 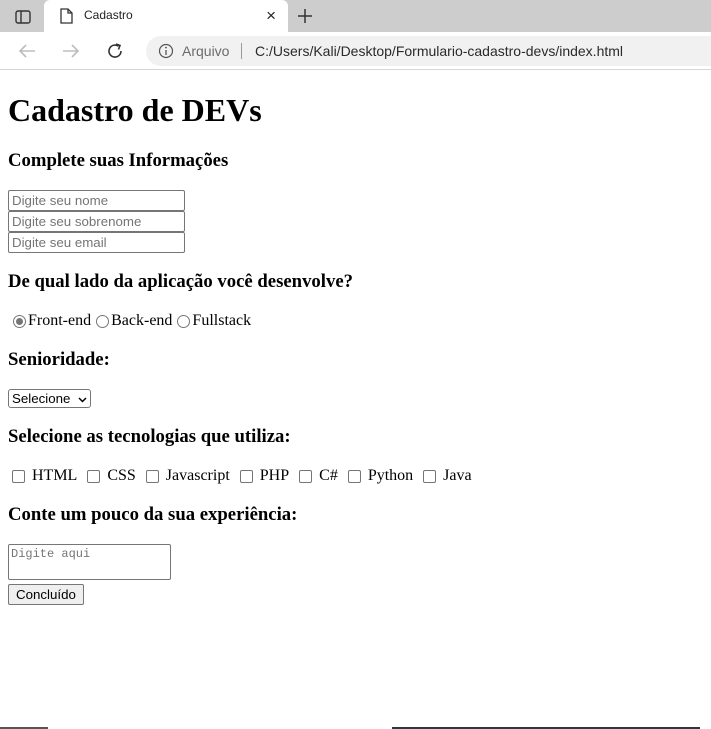 I want to click on radio-back-end, so click(x=103, y=321).